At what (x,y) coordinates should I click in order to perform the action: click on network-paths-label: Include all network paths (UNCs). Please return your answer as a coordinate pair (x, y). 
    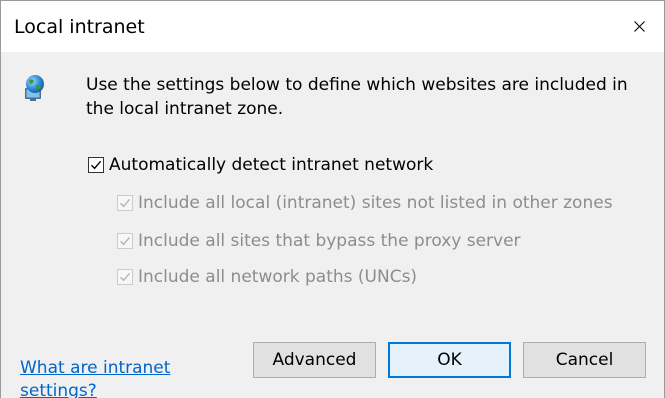
    Looking at the image, I should click on (278, 277).